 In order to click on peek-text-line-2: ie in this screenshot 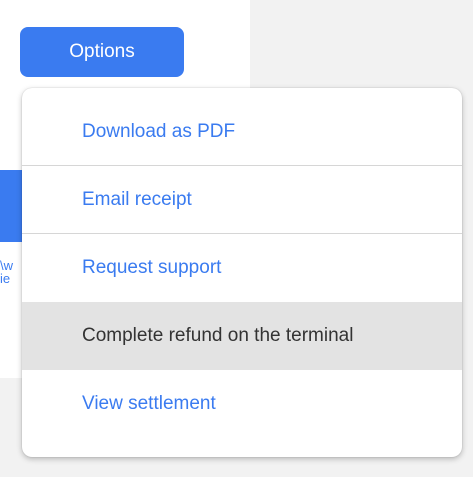, I will do `click(5, 278)`.